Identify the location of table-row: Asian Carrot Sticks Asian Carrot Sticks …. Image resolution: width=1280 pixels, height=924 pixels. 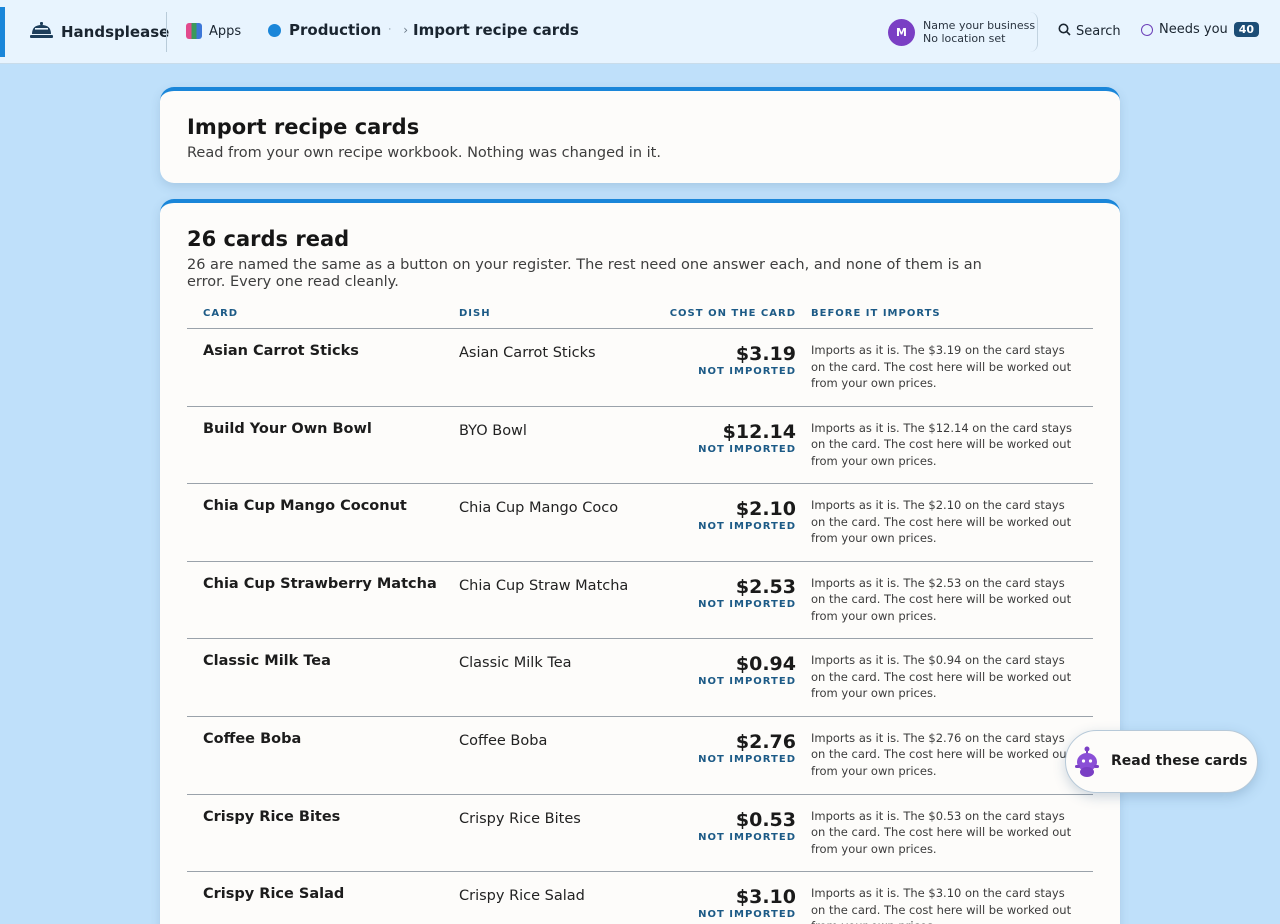
(640, 368).